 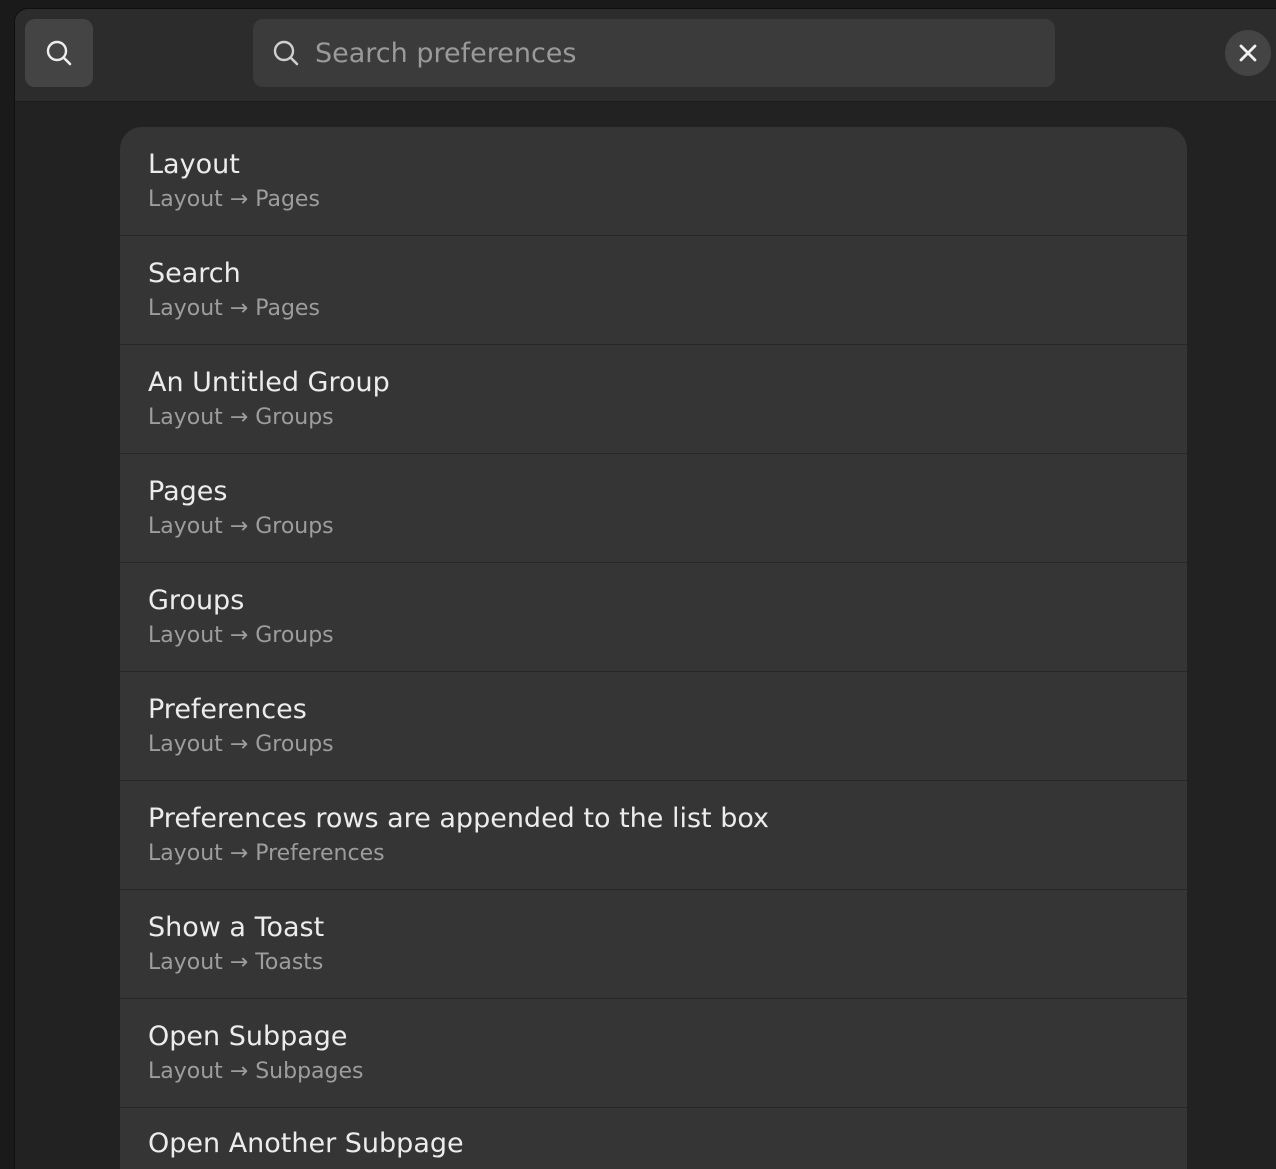 I want to click on result-row: Open Subpage Layout → Subpages, so click(x=653, y=1053).